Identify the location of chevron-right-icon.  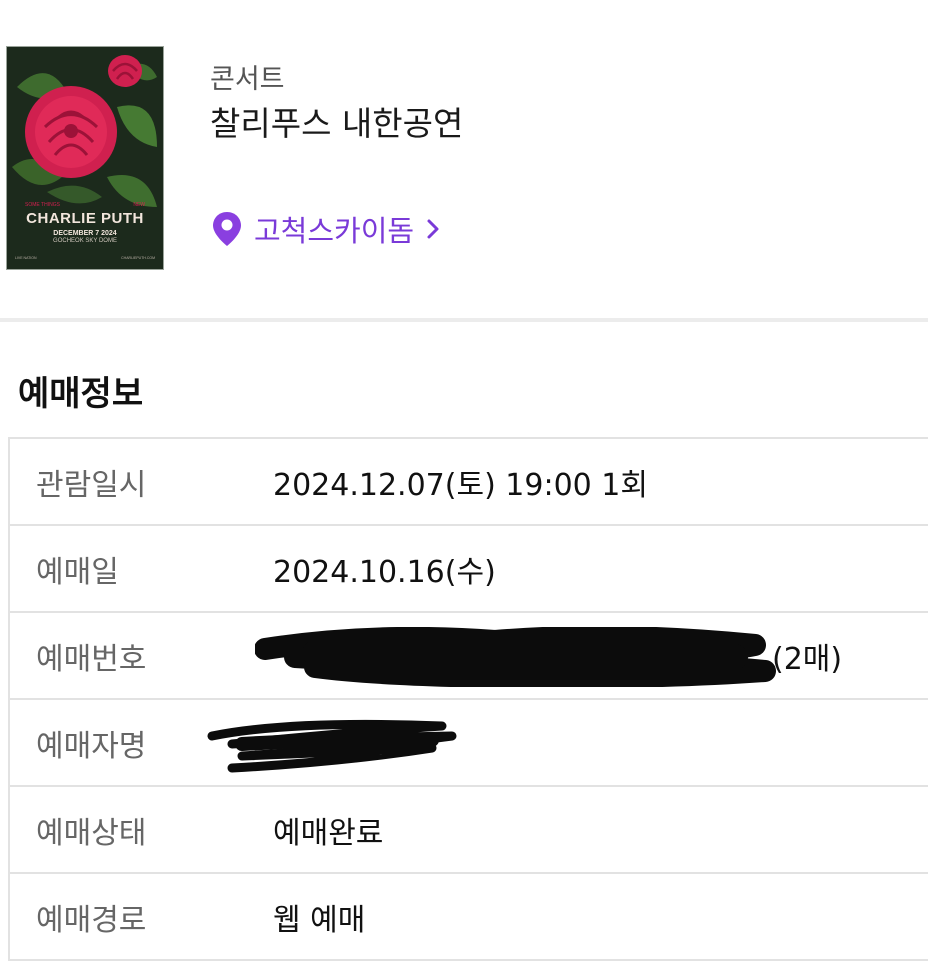
(433, 229).